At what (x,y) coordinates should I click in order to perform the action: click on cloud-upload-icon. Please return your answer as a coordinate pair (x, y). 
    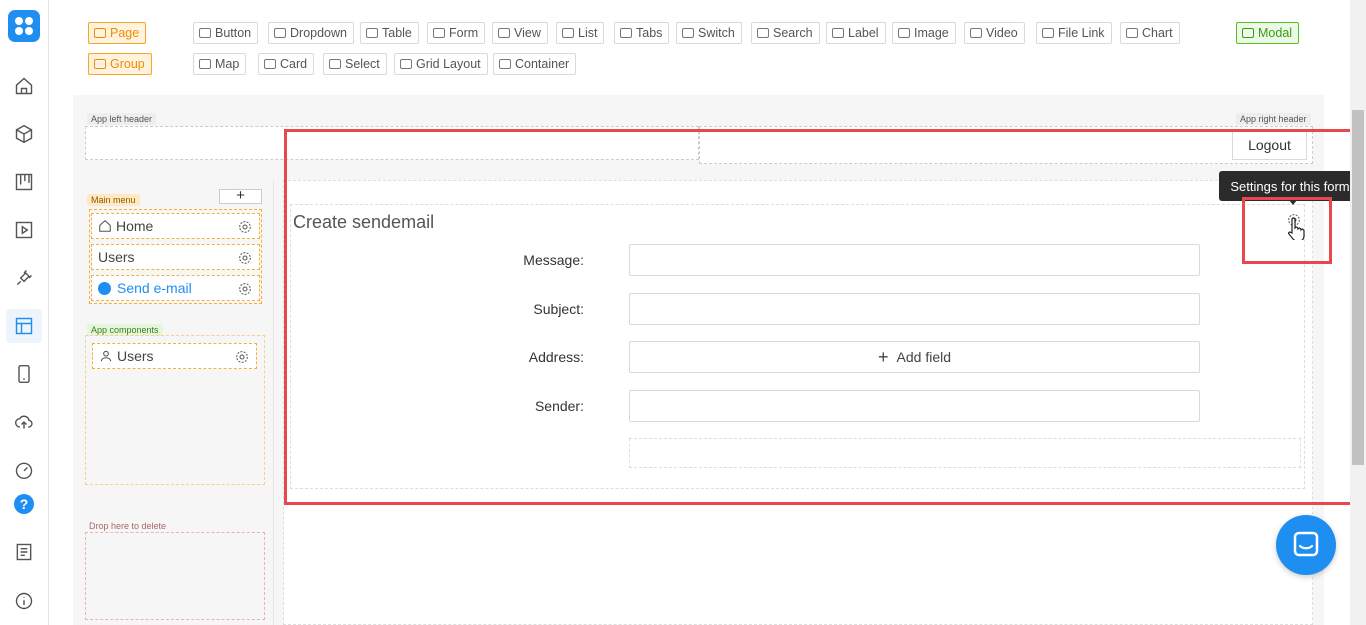
    Looking at the image, I should click on (24, 422).